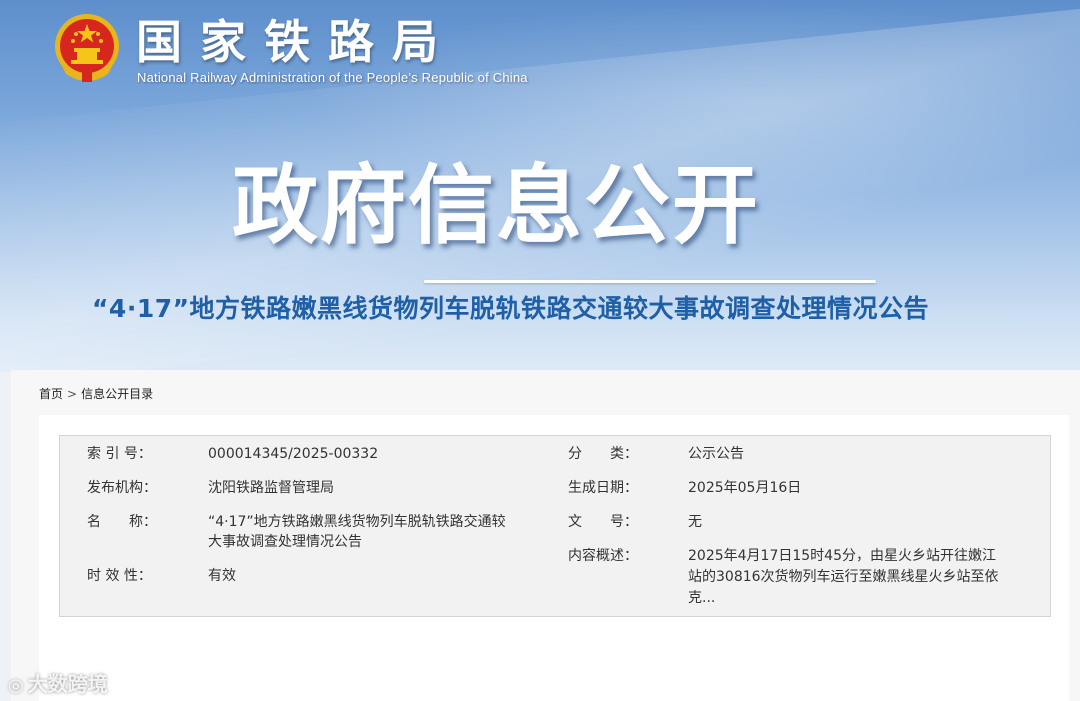 The width and height of the screenshot is (1080, 701). What do you see at coordinates (119, 576) in the screenshot?
I see `validity-label: 时 效 性：` at bounding box center [119, 576].